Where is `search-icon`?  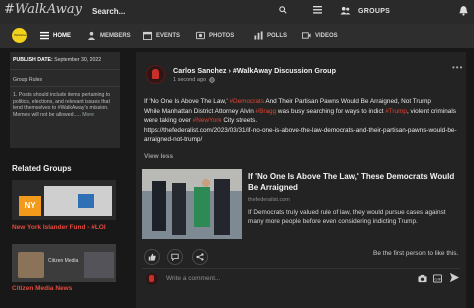
search-icon is located at coordinates (283, 10).